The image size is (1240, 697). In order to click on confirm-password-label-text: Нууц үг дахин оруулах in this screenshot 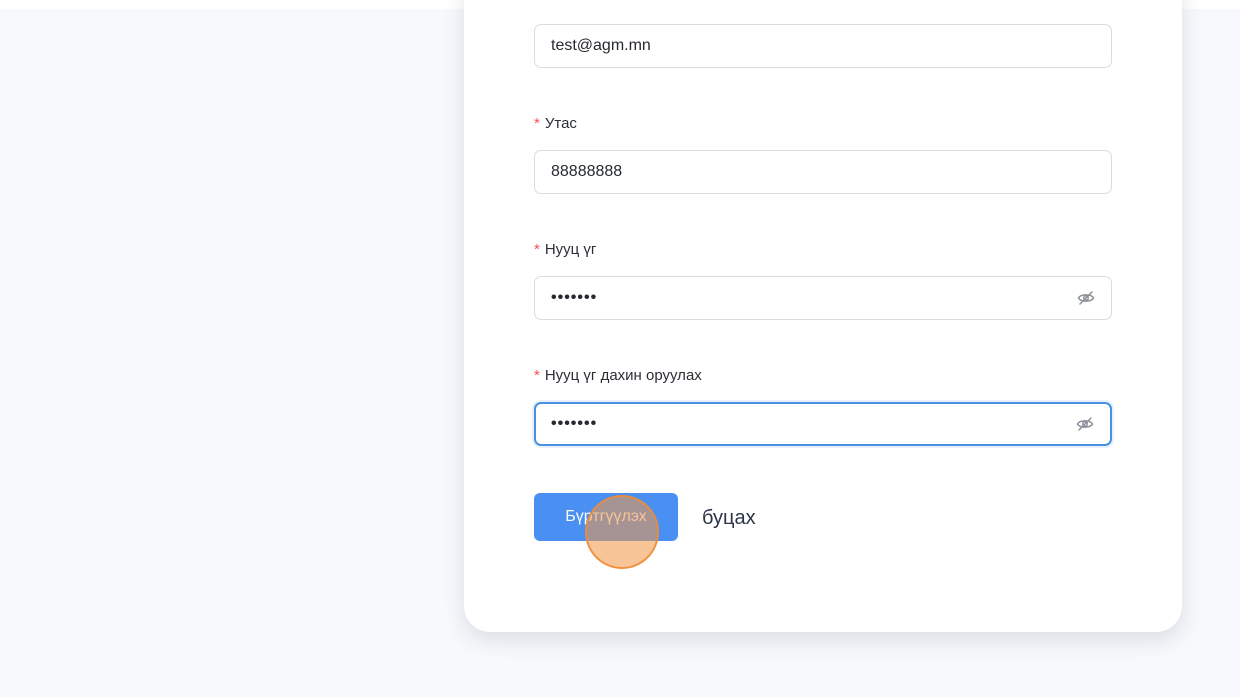, I will do `click(623, 375)`.